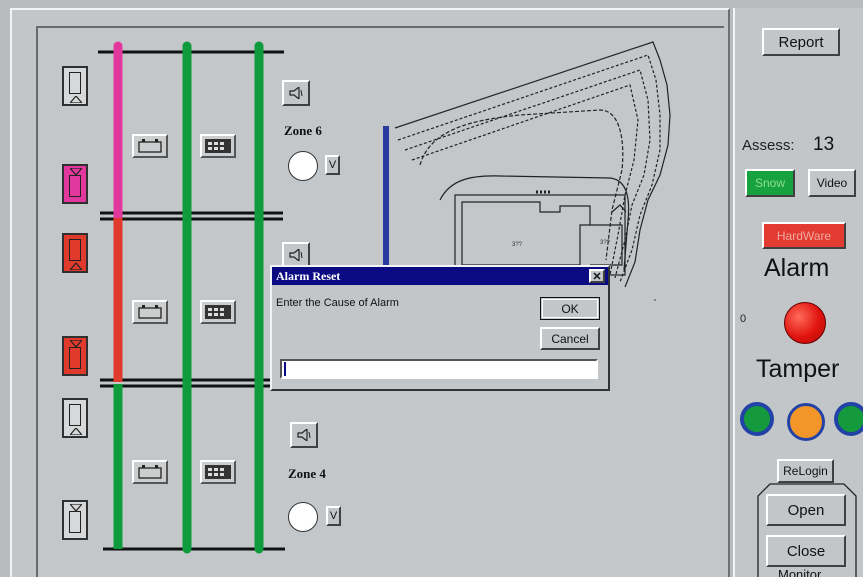 The image size is (863, 577). Describe the element at coordinates (303, 130) in the screenshot. I see `zone-6-label: Zone 6` at that location.